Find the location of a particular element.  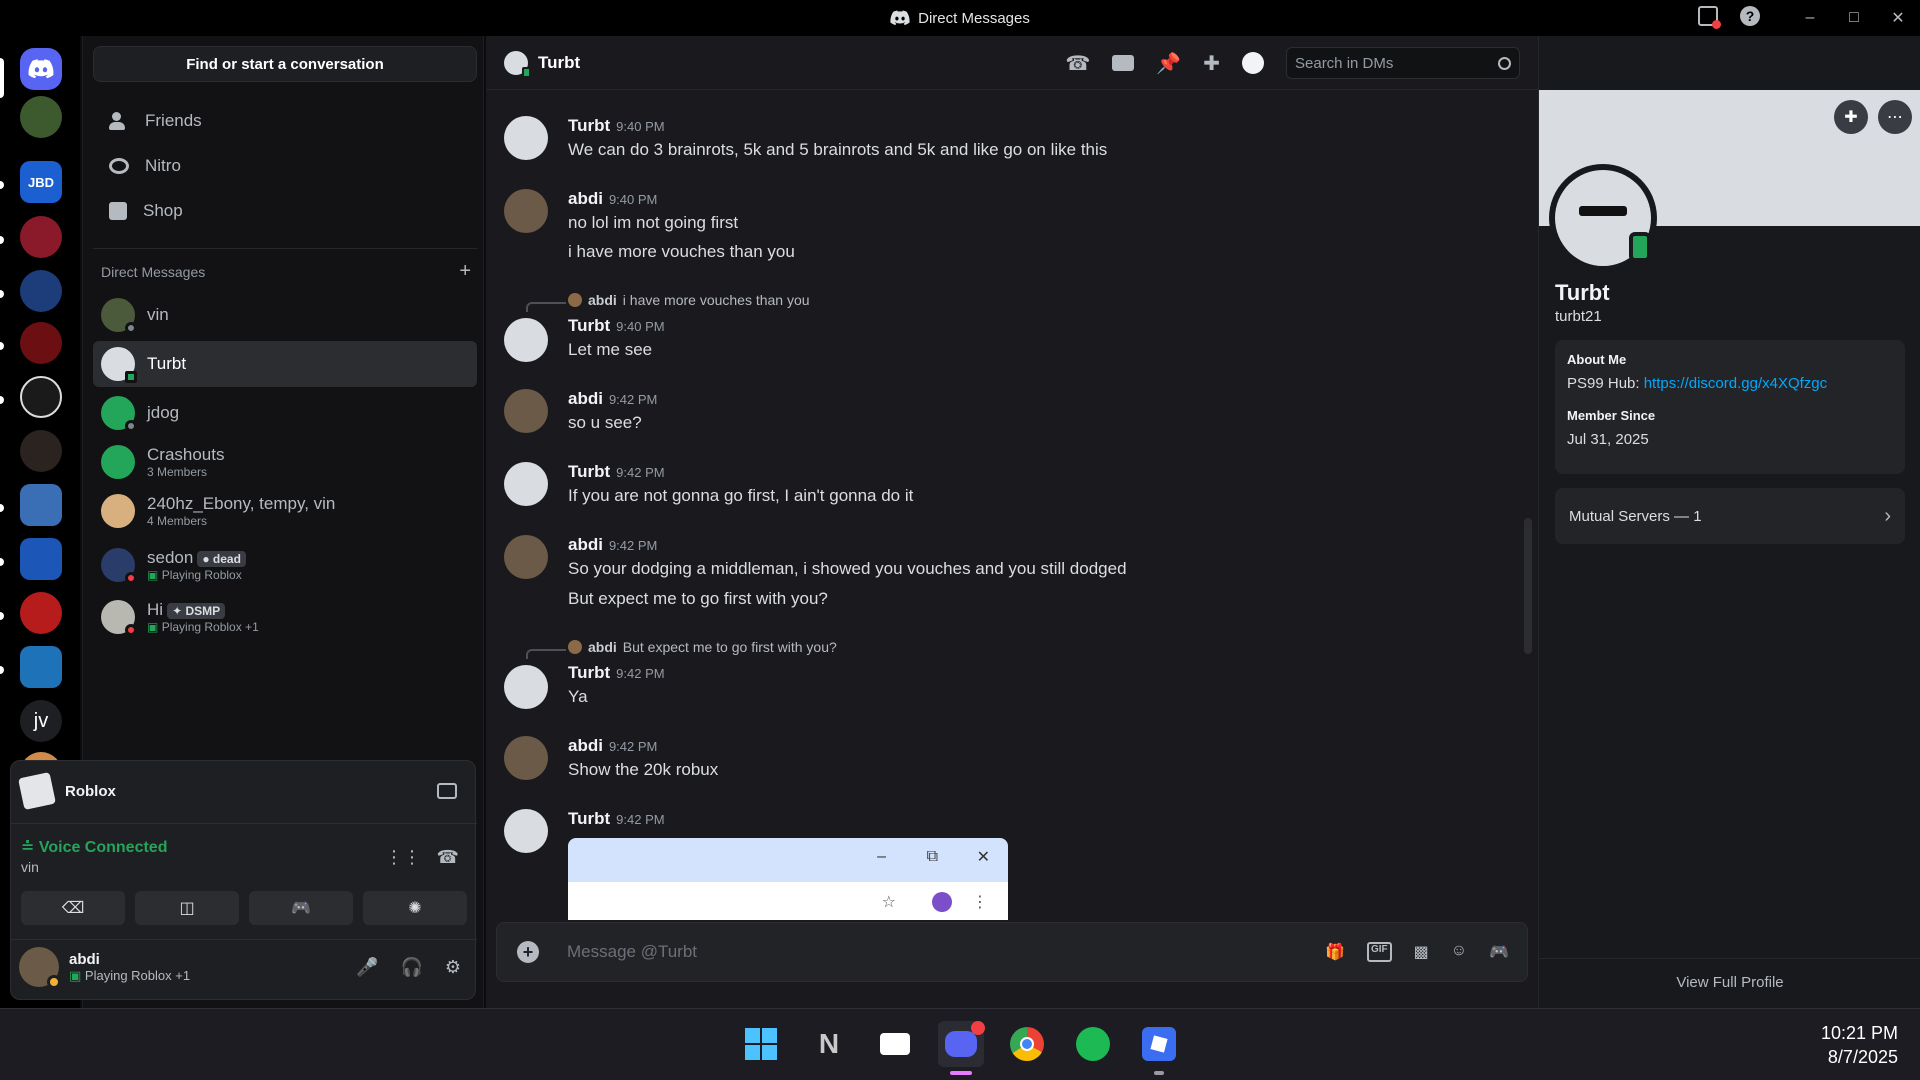

apps-gamepad-icon: 🎮 is located at coordinates (1499, 952).